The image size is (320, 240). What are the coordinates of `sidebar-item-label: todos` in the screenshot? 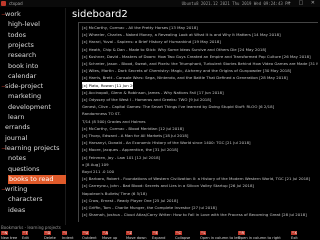 It's located at (17, 34).